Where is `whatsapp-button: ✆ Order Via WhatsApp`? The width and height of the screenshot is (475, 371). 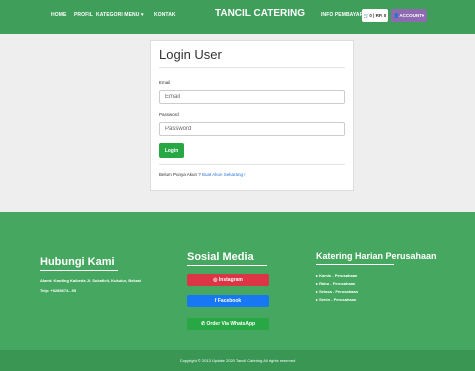 whatsapp-button: ✆ Order Via WhatsApp is located at coordinates (228, 324).